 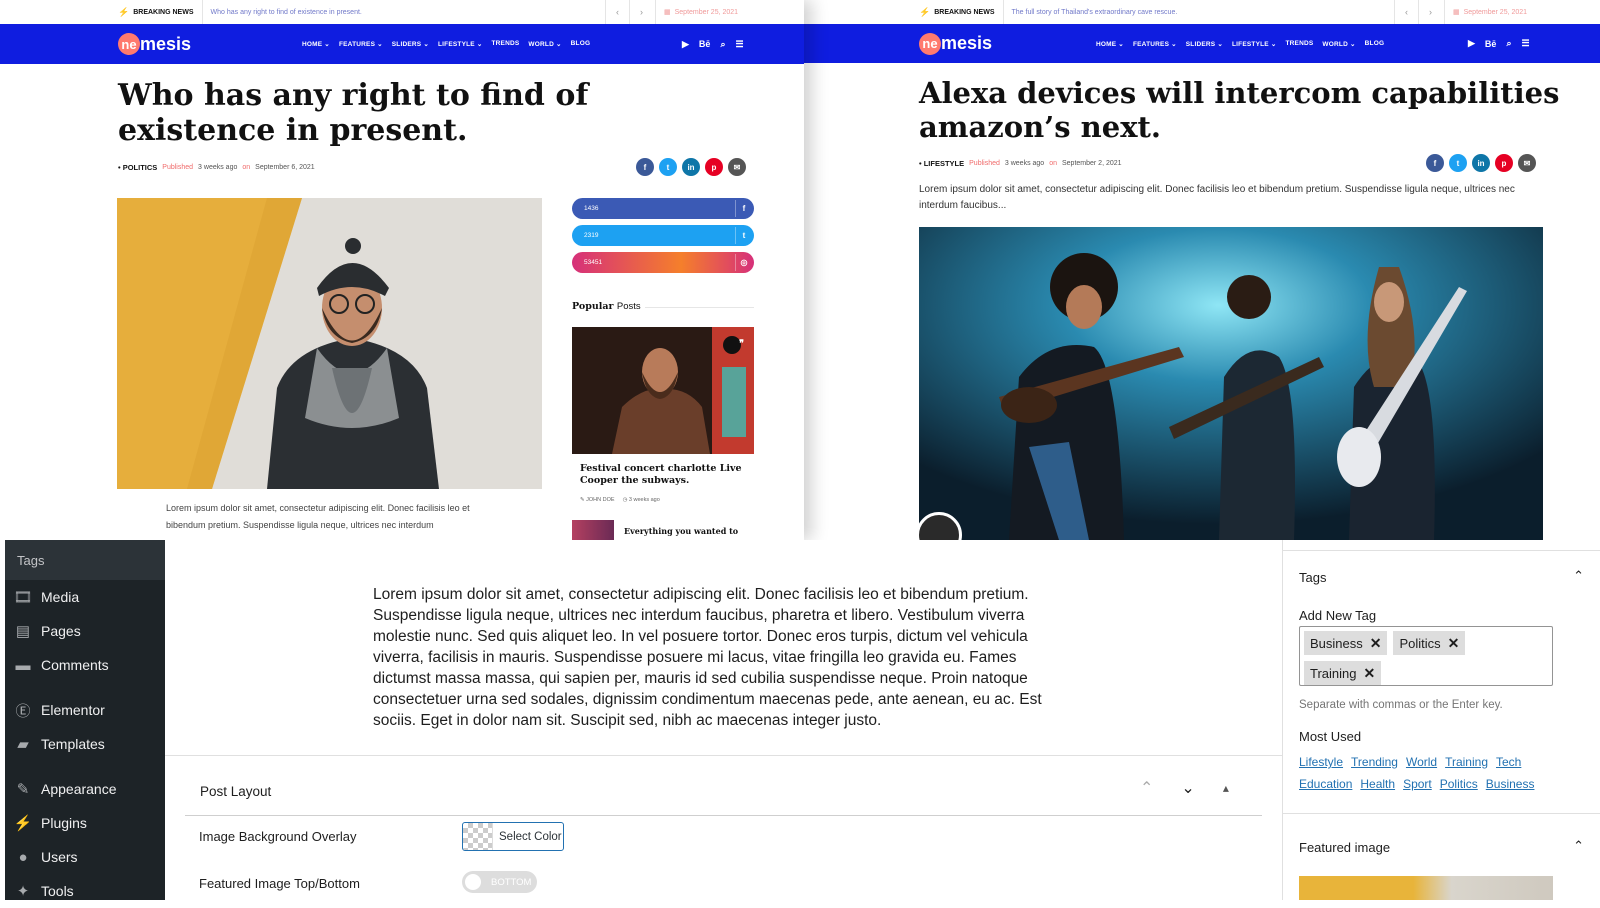 What do you see at coordinates (941, 163) in the screenshot?
I see `post-category: • LIFESTYLE` at bounding box center [941, 163].